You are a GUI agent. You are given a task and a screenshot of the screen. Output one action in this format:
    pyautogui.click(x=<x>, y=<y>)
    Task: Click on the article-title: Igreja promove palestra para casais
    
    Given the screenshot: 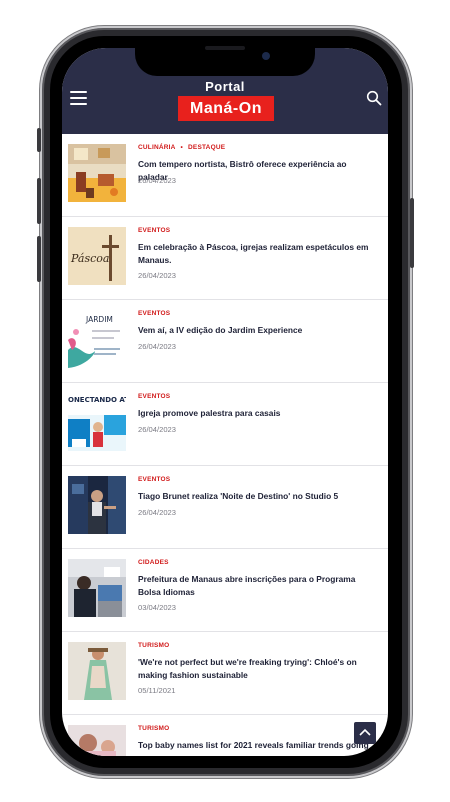 What is the action you would take?
    pyautogui.click(x=258, y=413)
    